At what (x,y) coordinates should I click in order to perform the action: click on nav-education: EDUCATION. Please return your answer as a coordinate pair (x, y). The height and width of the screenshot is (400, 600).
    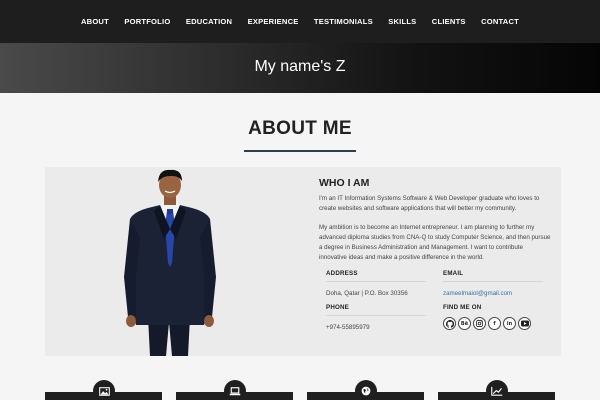
    Looking at the image, I should click on (209, 21).